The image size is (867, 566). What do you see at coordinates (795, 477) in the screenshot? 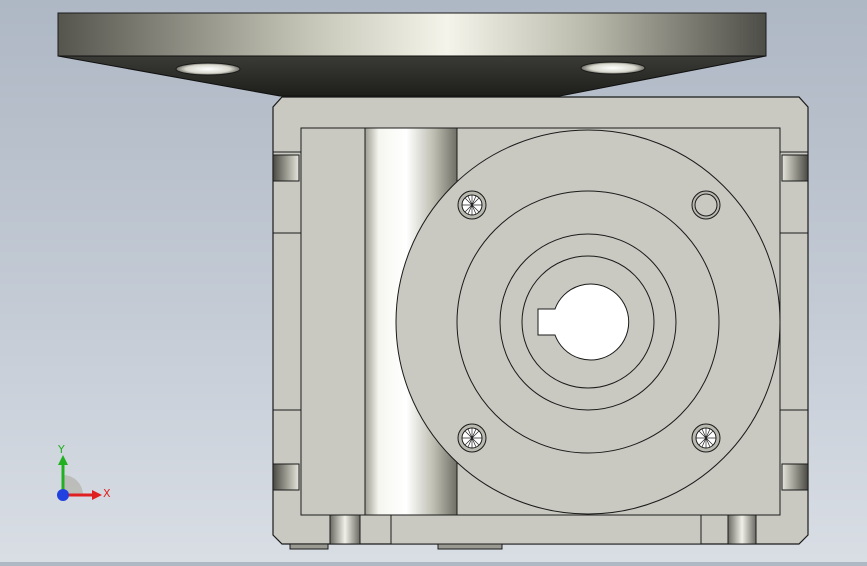
I see `side-lug-bottom-right` at bounding box center [795, 477].